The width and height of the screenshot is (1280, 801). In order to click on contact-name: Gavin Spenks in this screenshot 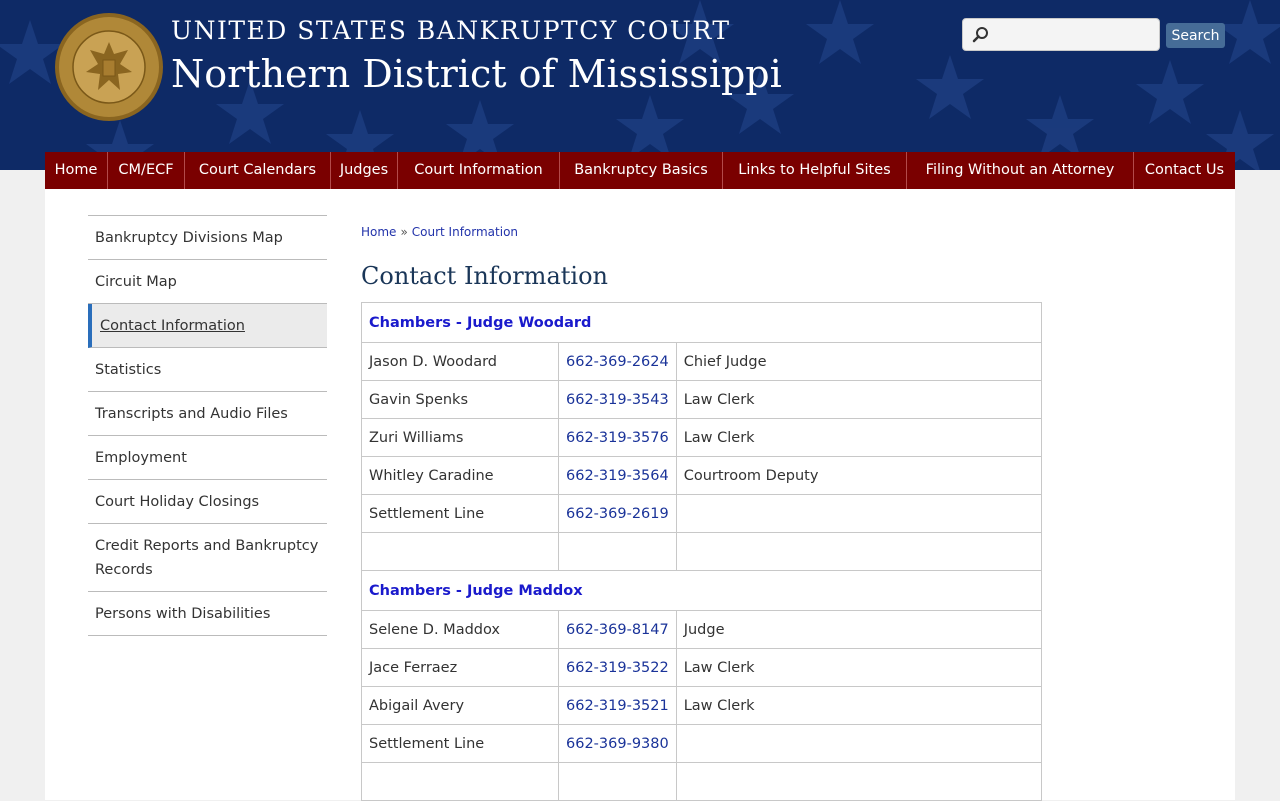, I will do `click(460, 399)`.